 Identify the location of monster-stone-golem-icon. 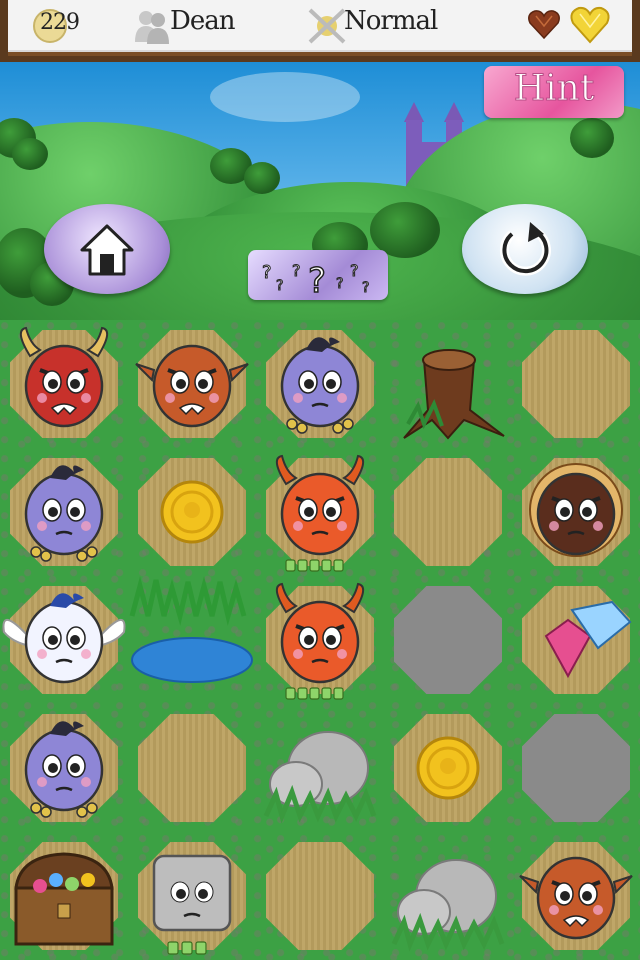
(192, 904).